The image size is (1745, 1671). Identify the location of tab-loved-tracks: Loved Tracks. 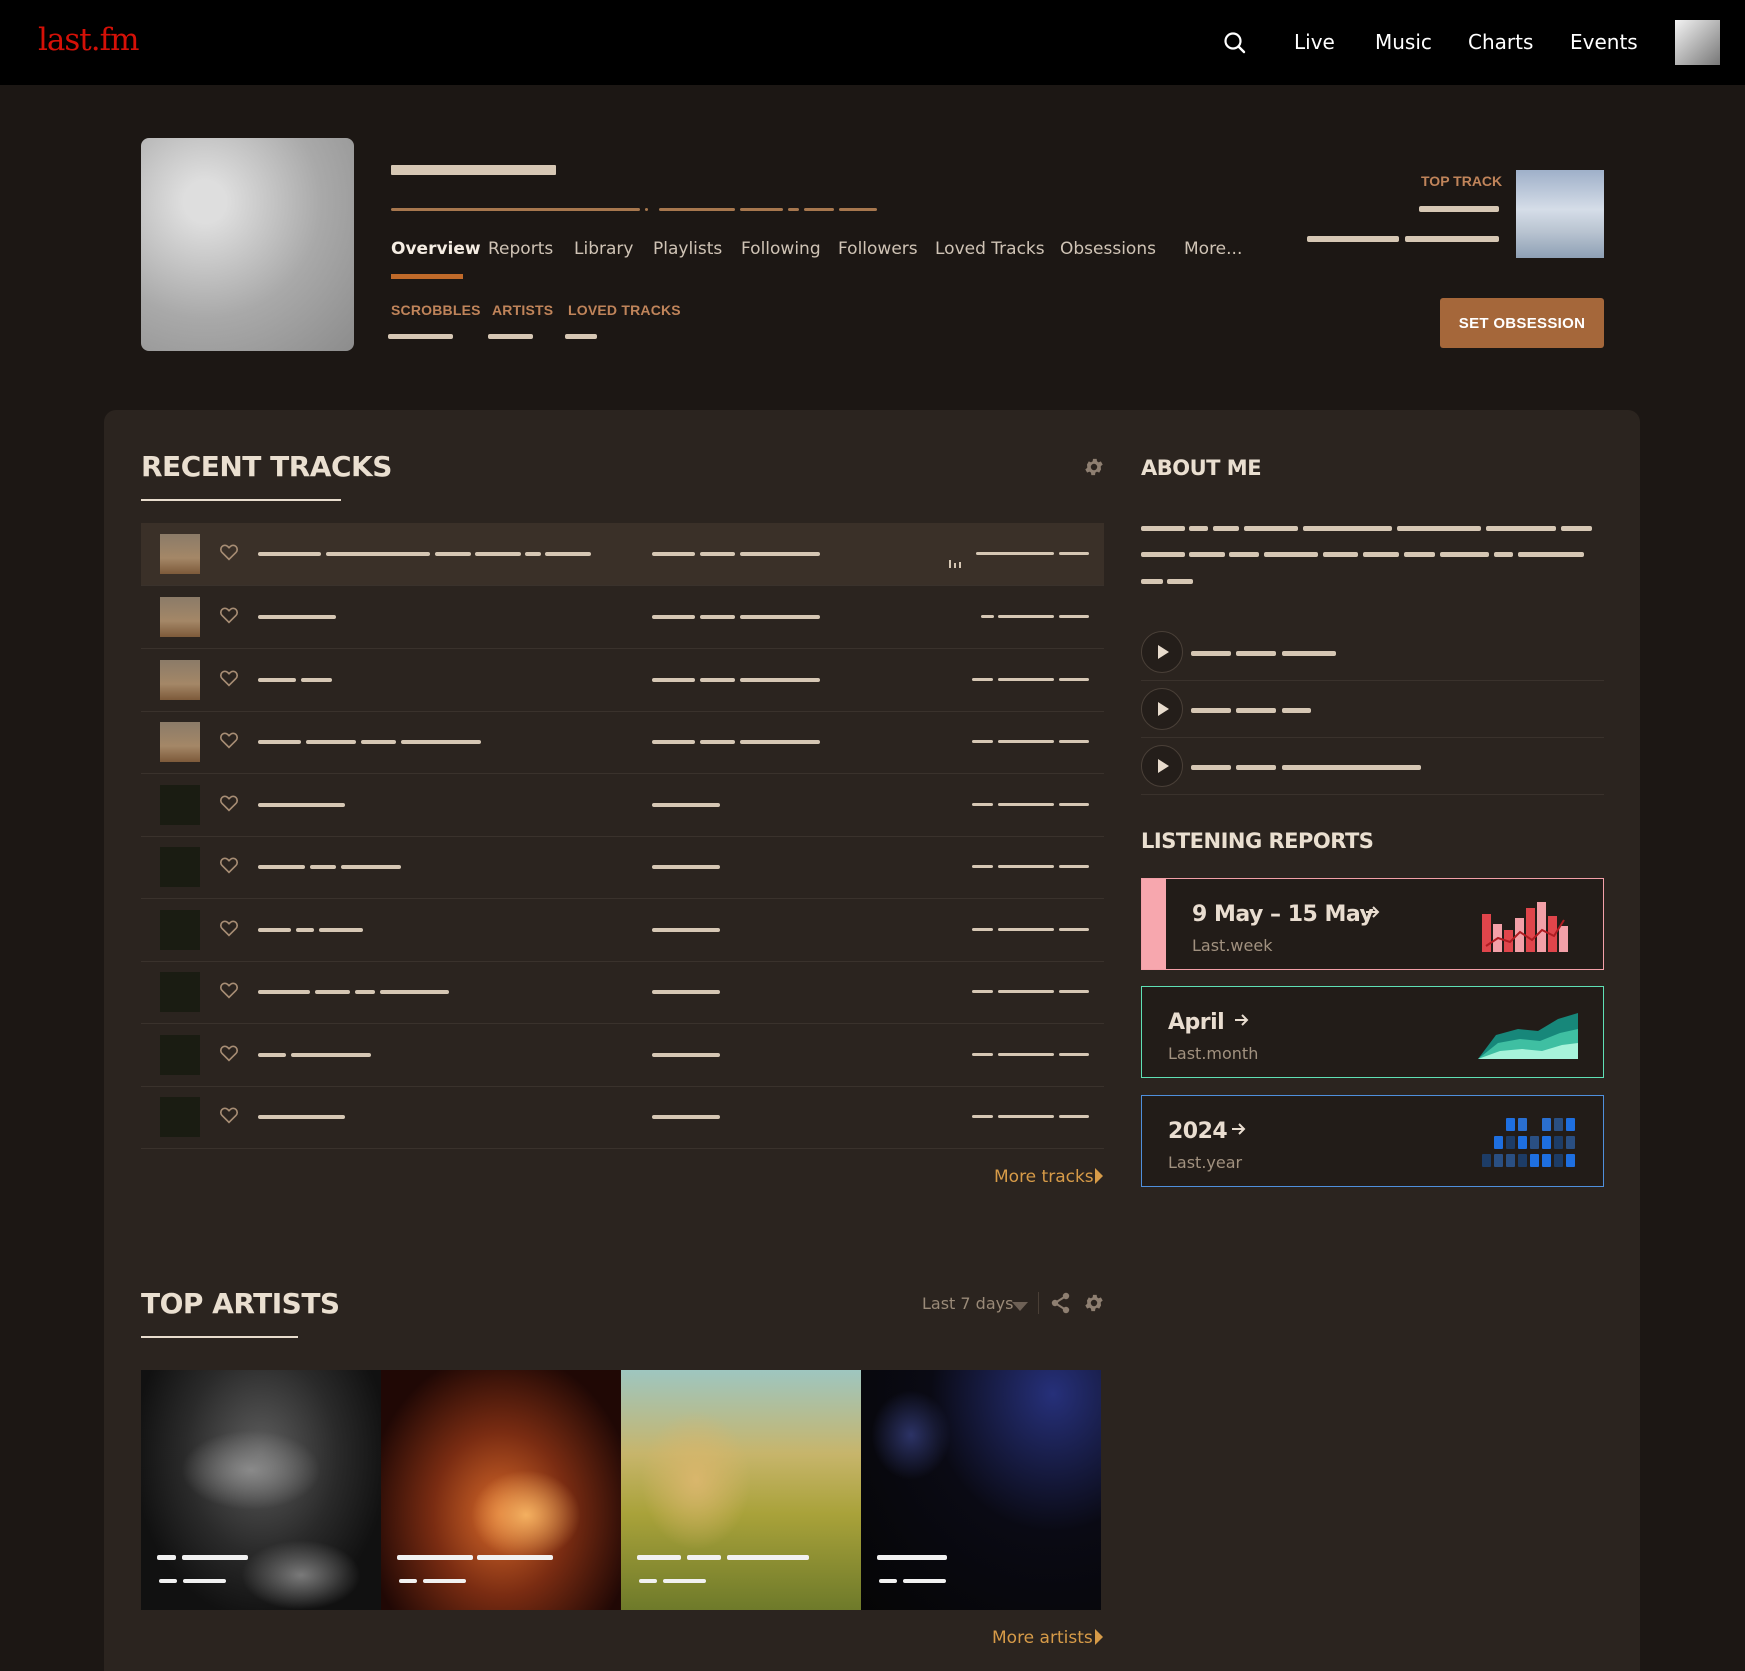
(990, 249).